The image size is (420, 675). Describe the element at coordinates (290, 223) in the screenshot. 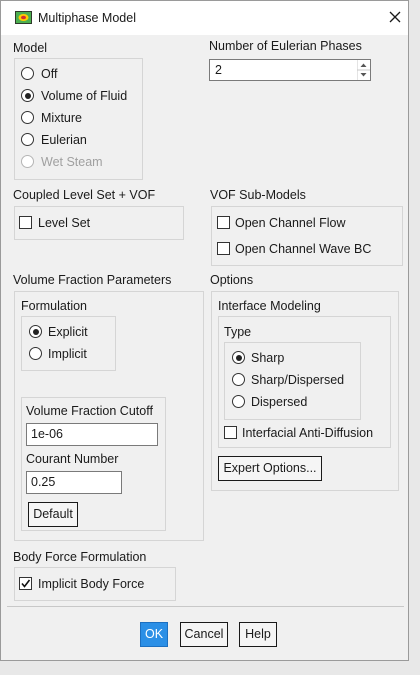

I see `open-channel-flow-label: Open Channel Flow` at that location.